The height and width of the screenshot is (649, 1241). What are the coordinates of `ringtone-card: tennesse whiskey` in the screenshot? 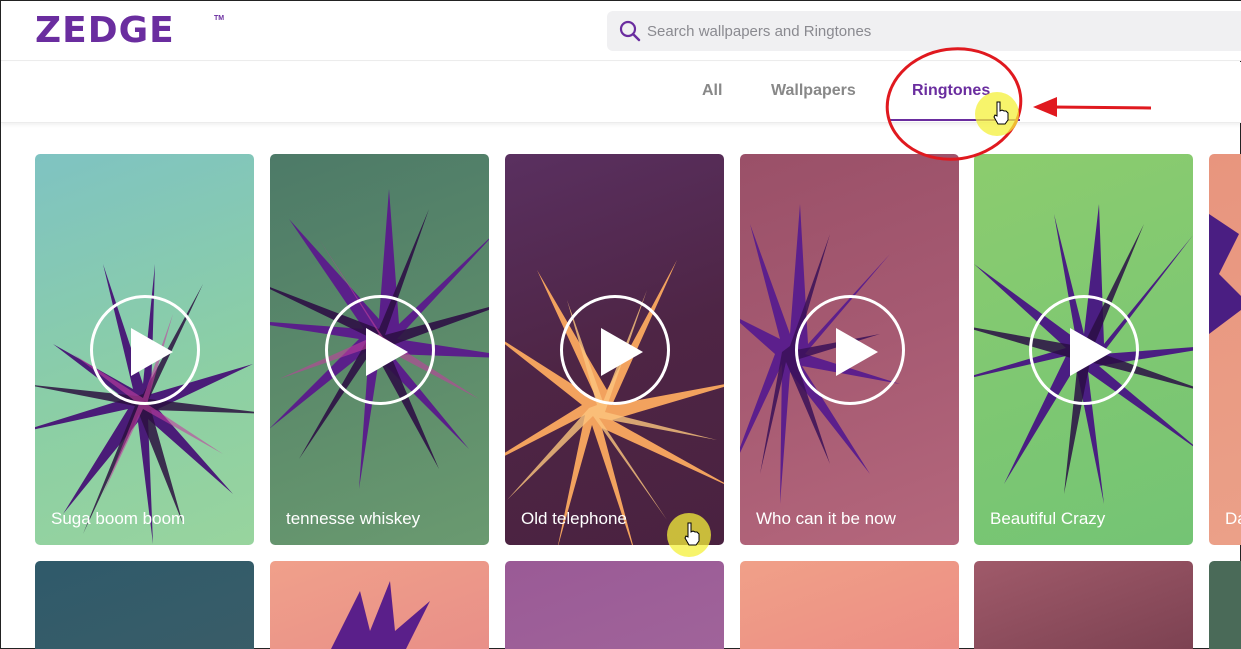 It's located at (379, 349).